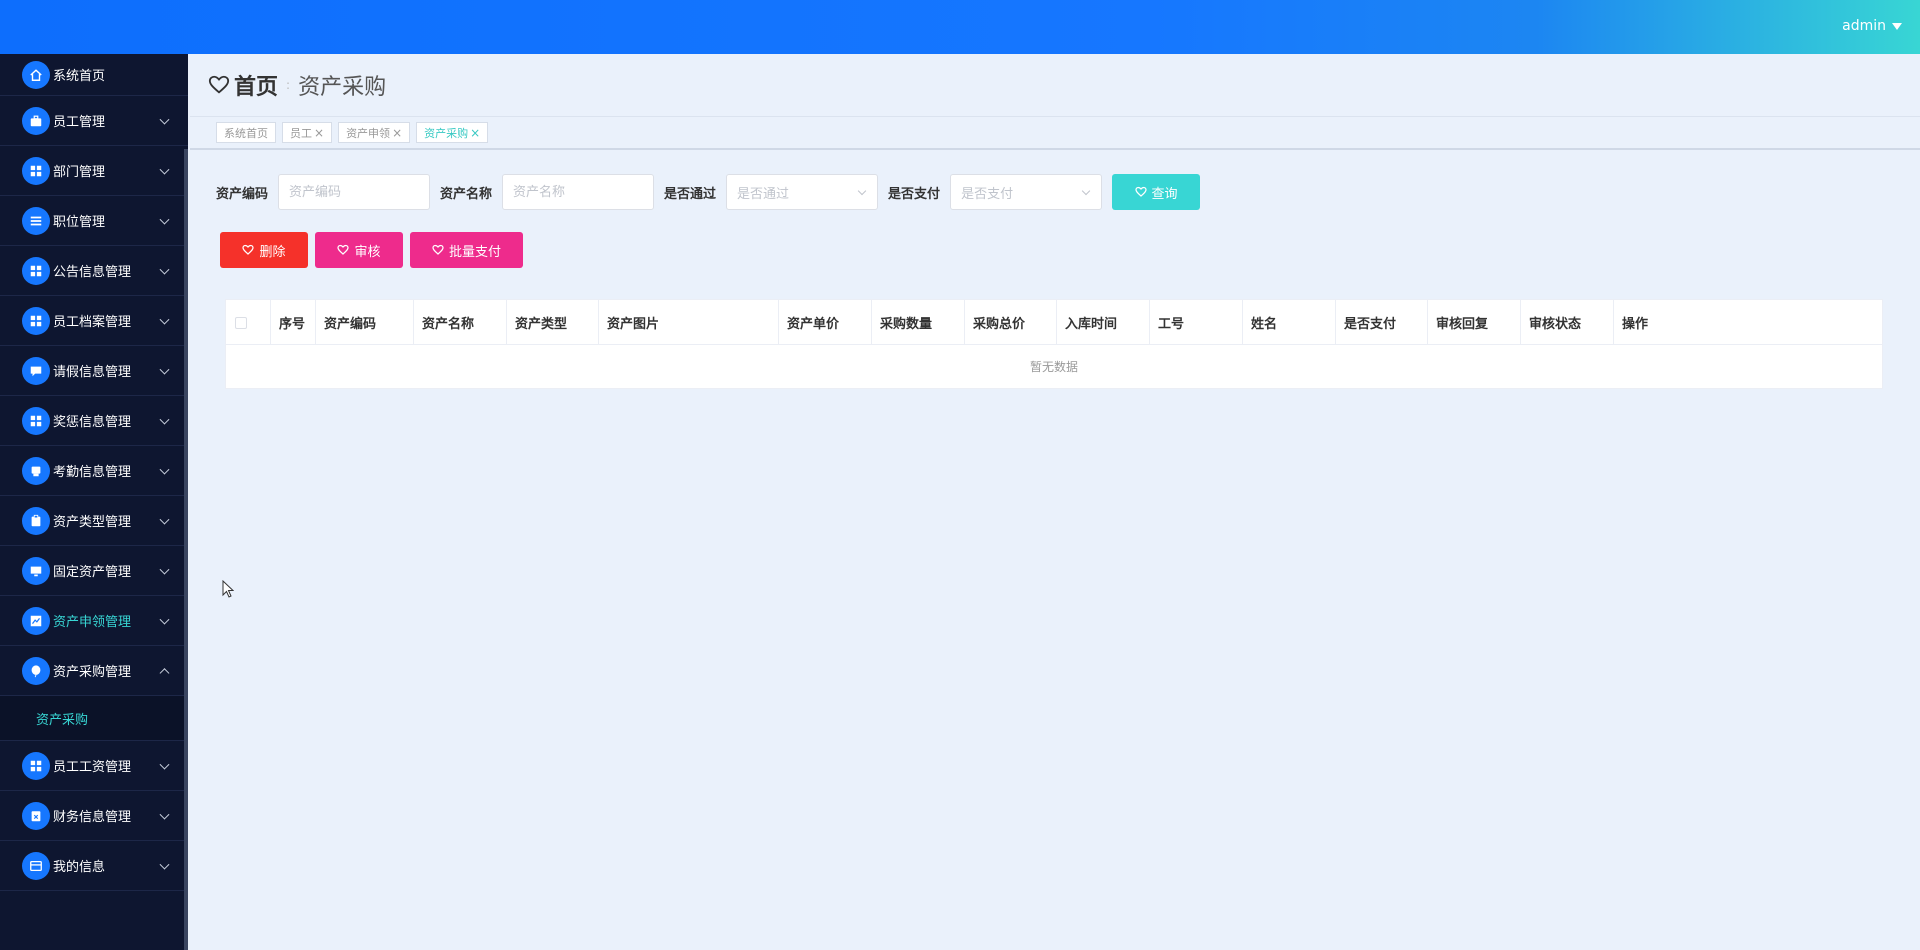 The height and width of the screenshot is (950, 1920). Describe the element at coordinates (354, 192) in the screenshot. I see `asset-code-input` at that location.